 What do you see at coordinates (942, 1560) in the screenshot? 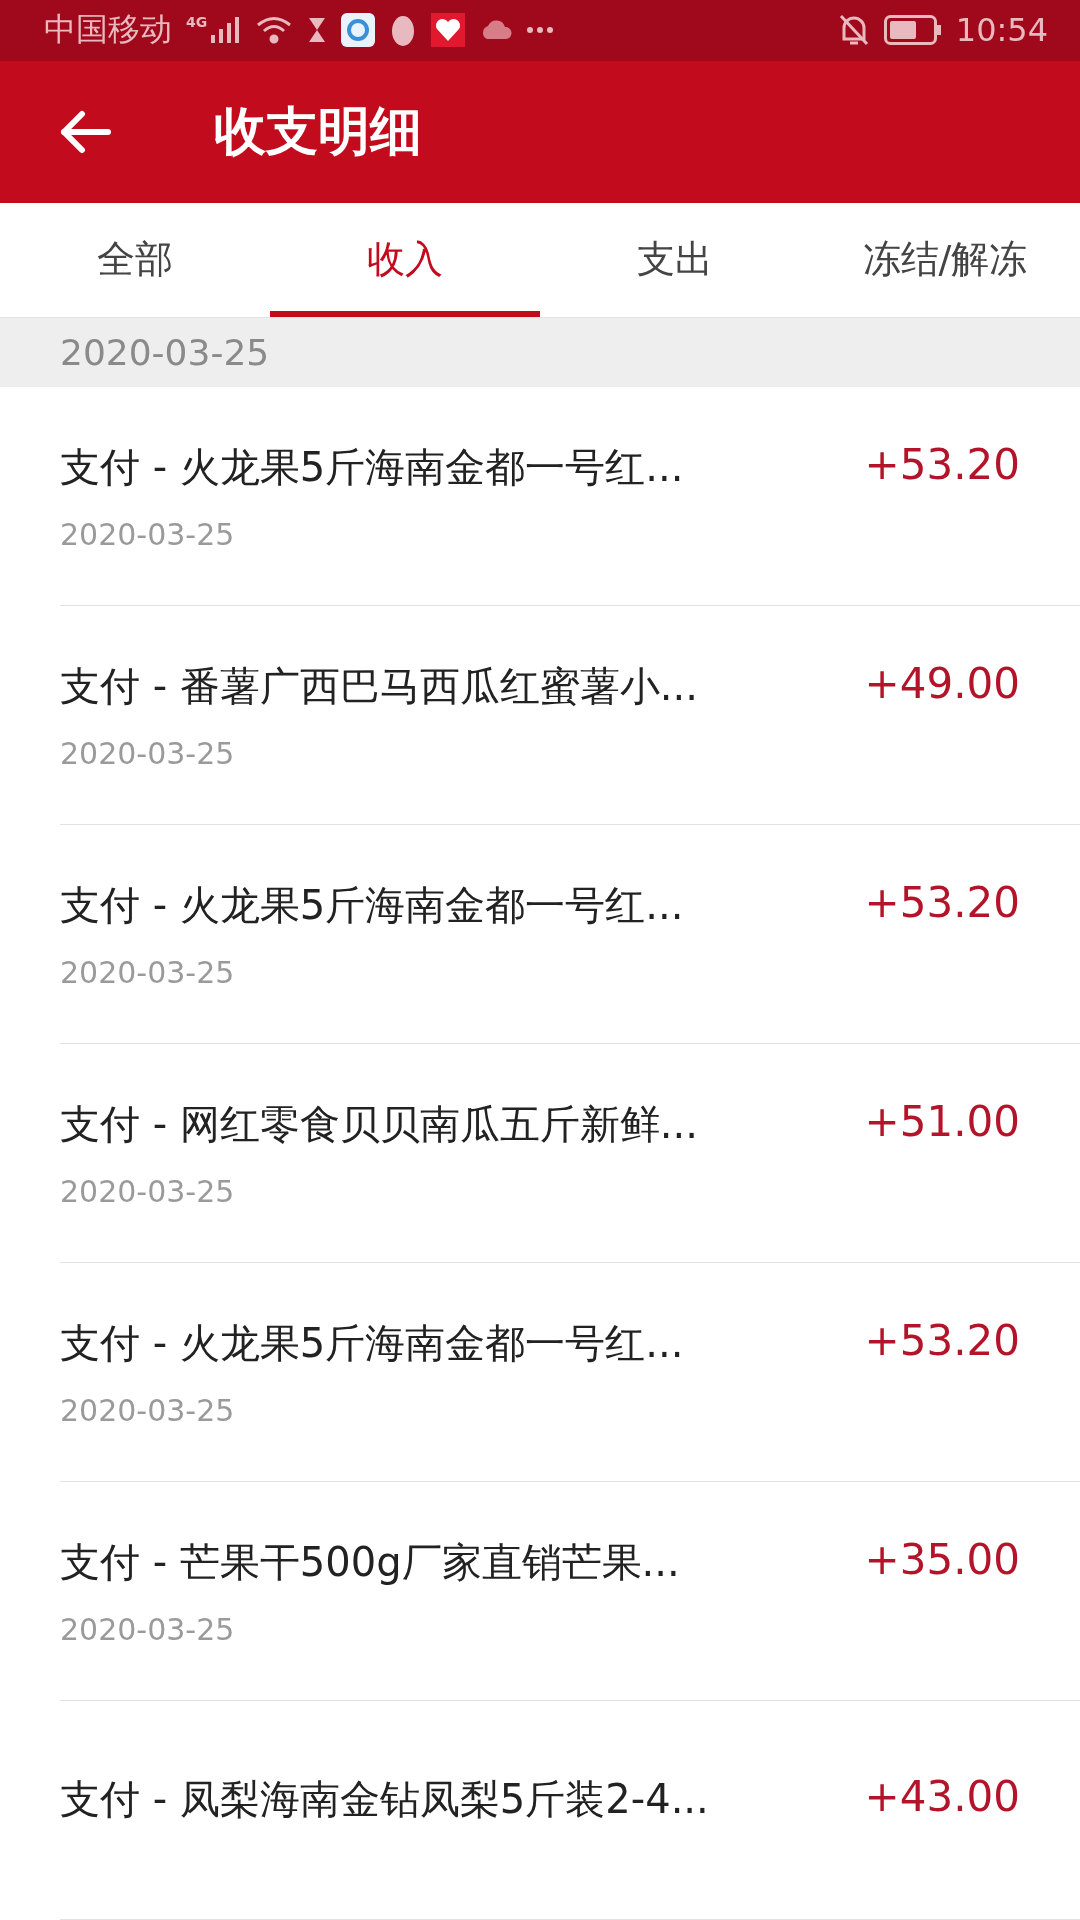
I see `transaction-amount: +35.00` at bounding box center [942, 1560].